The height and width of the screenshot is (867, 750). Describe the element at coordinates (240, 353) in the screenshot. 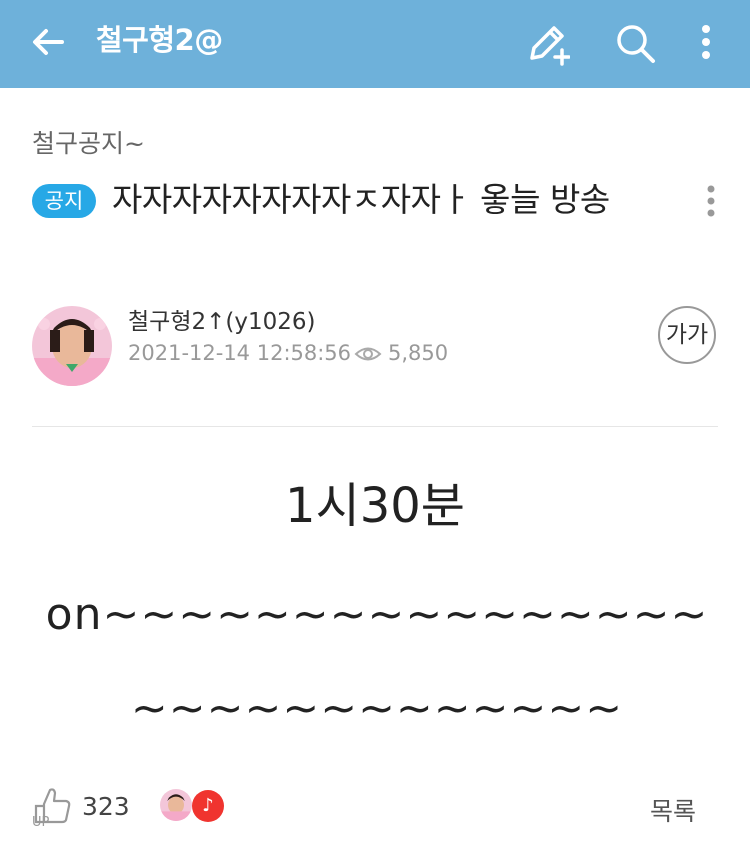

I see `post-date: 2021-12-14 12:58:56` at that location.